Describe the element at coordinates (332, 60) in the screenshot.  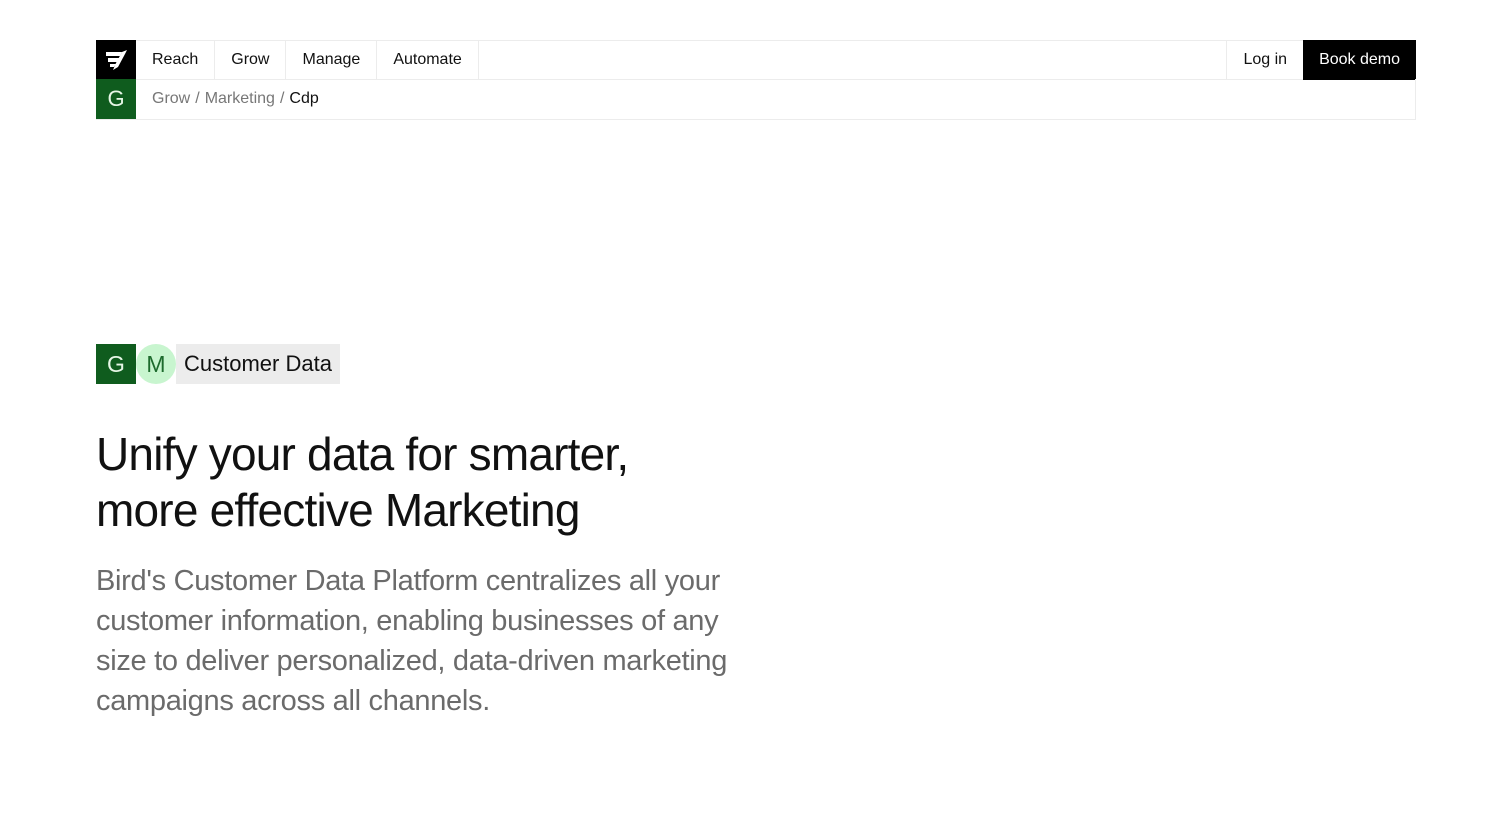
I see `nav-item-manage: Manage` at that location.